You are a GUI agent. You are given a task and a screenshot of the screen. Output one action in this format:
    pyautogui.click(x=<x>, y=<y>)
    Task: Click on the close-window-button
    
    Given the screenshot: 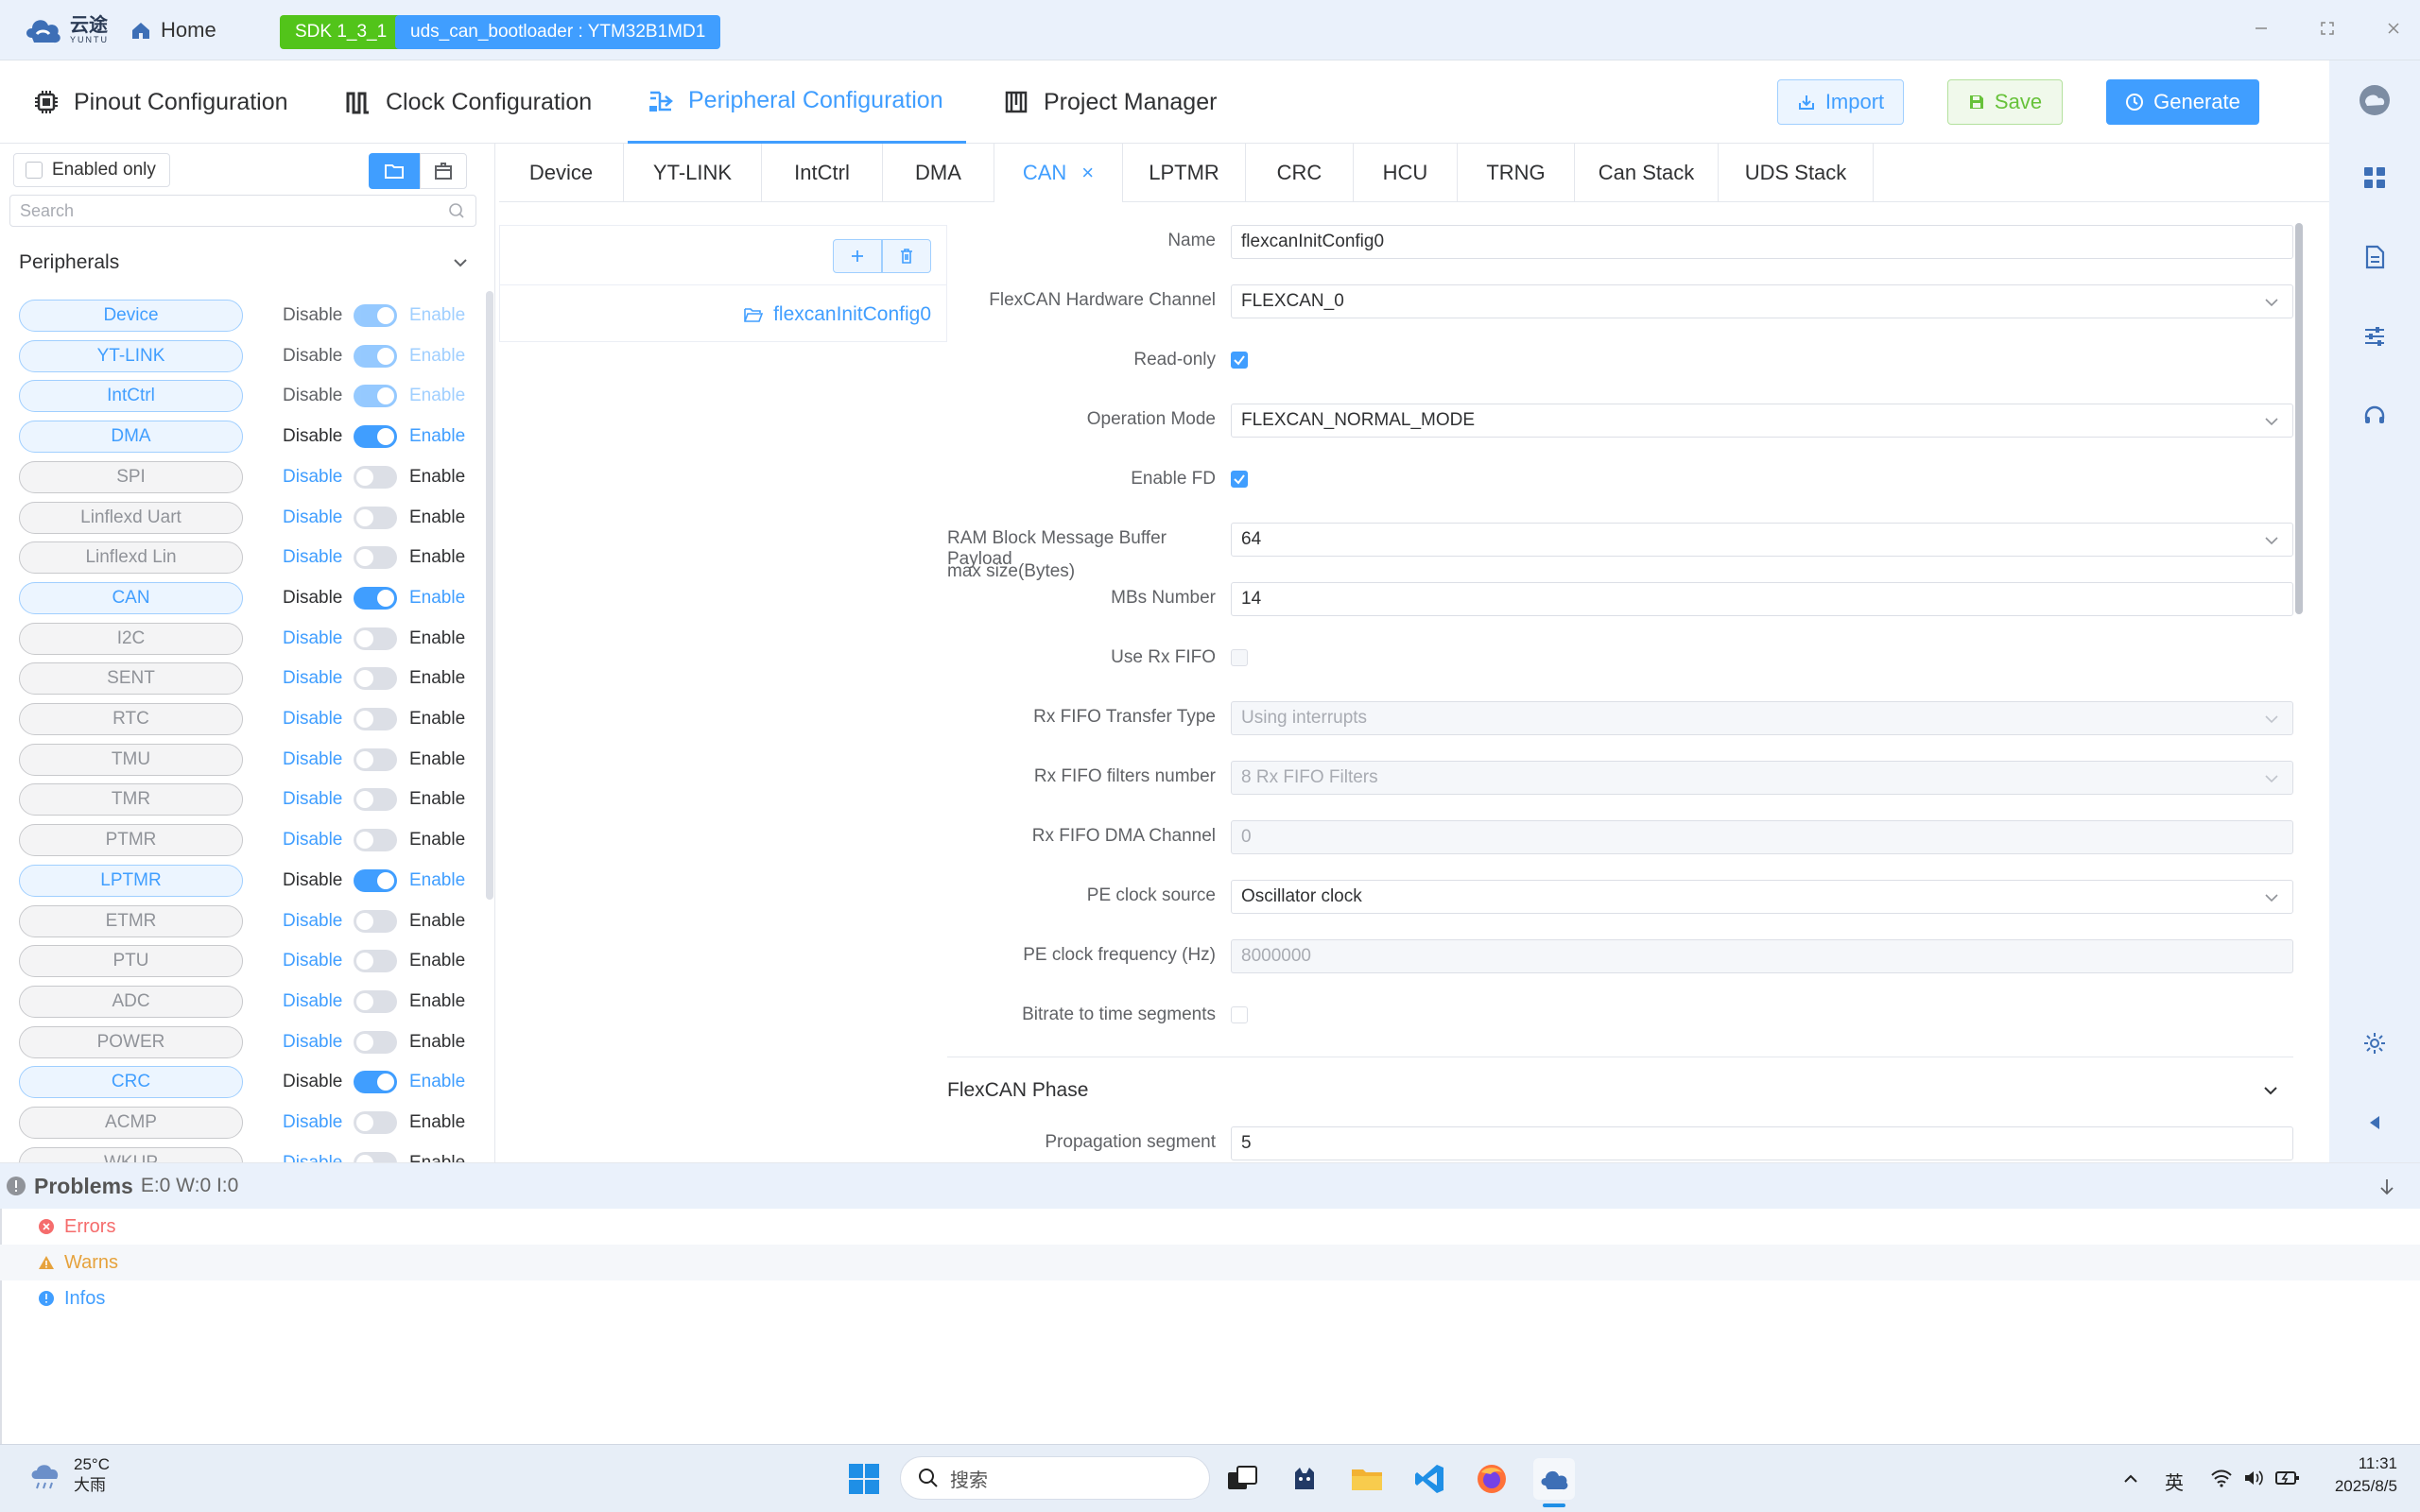 What is the action you would take?
    pyautogui.click(x=2394, y=28)
    